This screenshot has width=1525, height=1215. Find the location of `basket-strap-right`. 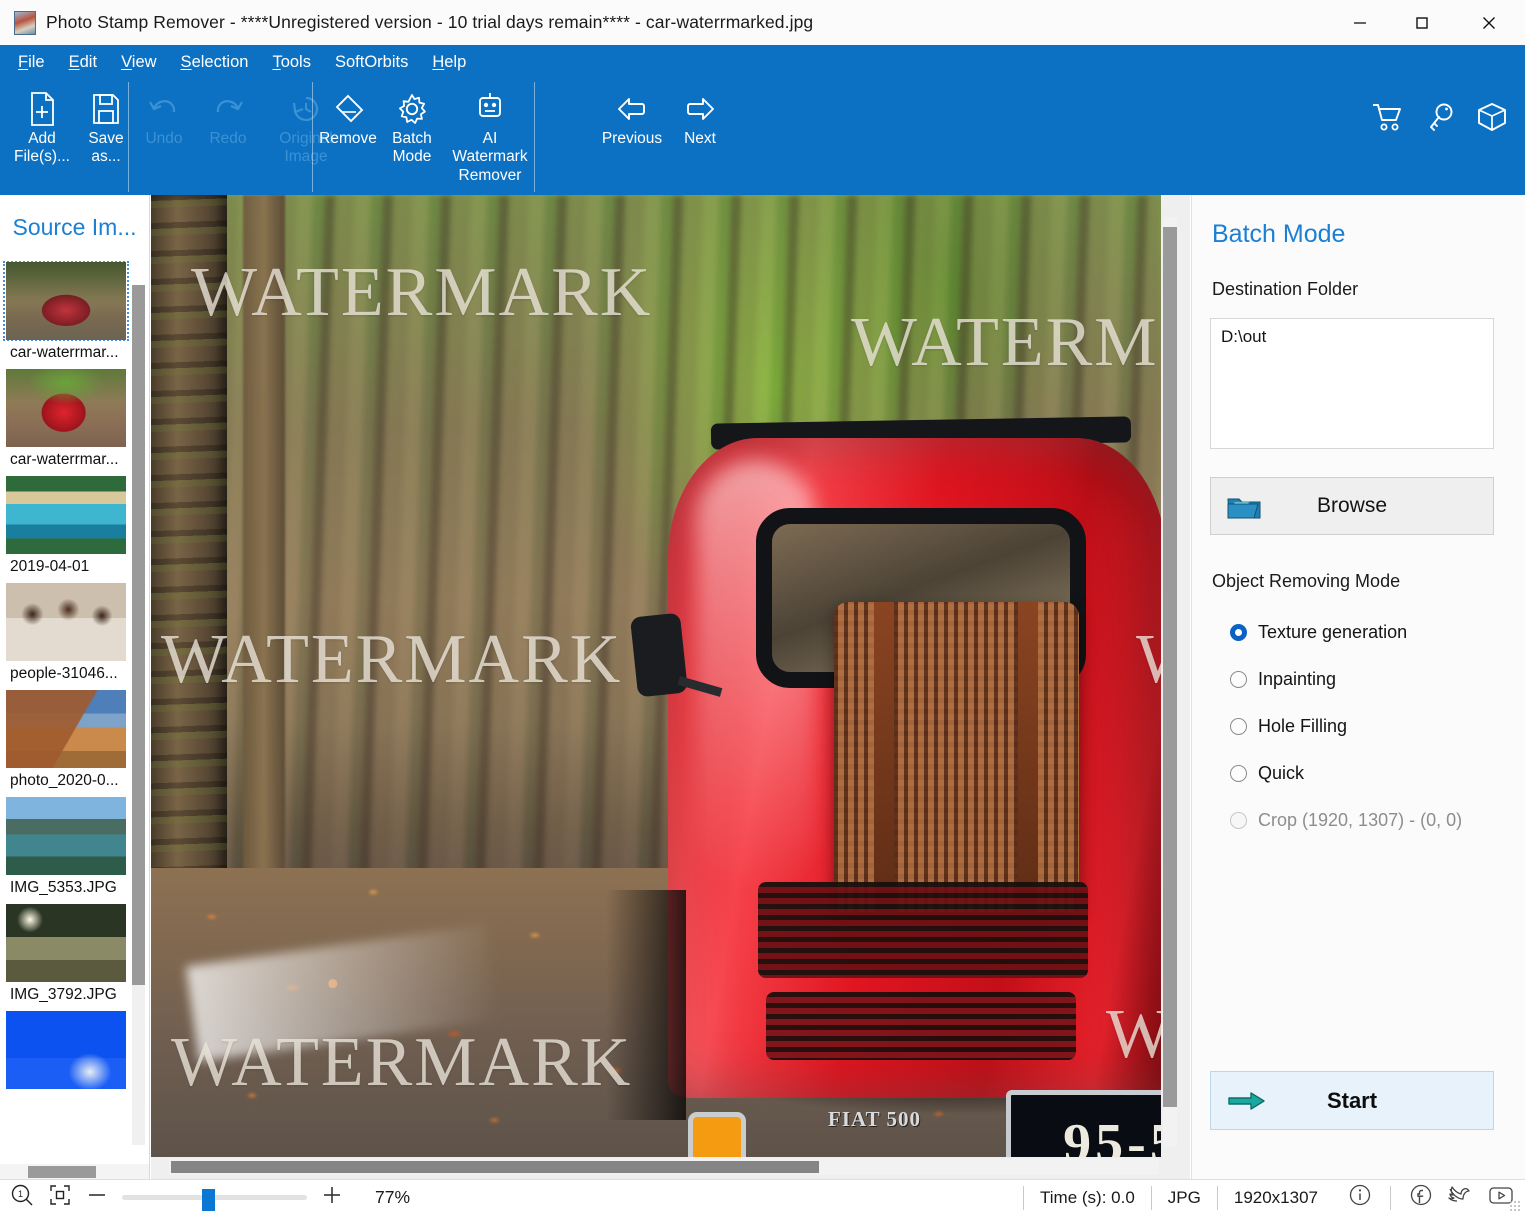

basket-strap-right is located at coordinates (1028, 760).